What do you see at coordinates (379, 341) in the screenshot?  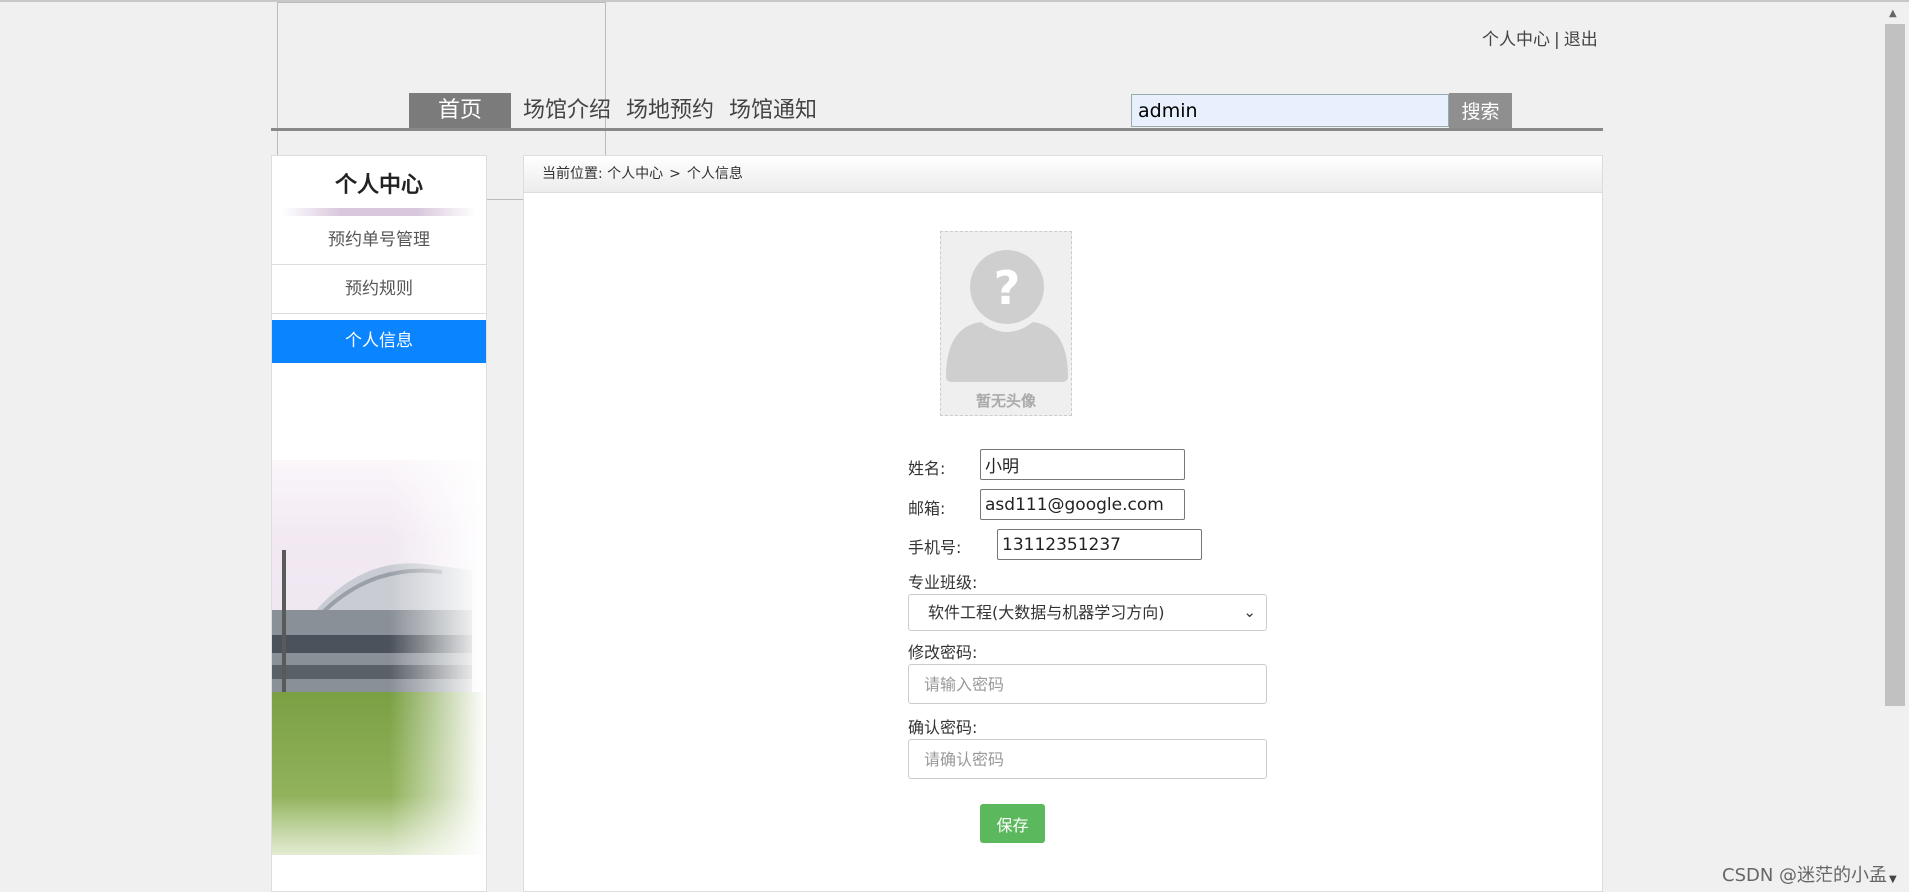 I see `sidebar-item-personal-info: 个人信息` at bounding box center [379, 341].